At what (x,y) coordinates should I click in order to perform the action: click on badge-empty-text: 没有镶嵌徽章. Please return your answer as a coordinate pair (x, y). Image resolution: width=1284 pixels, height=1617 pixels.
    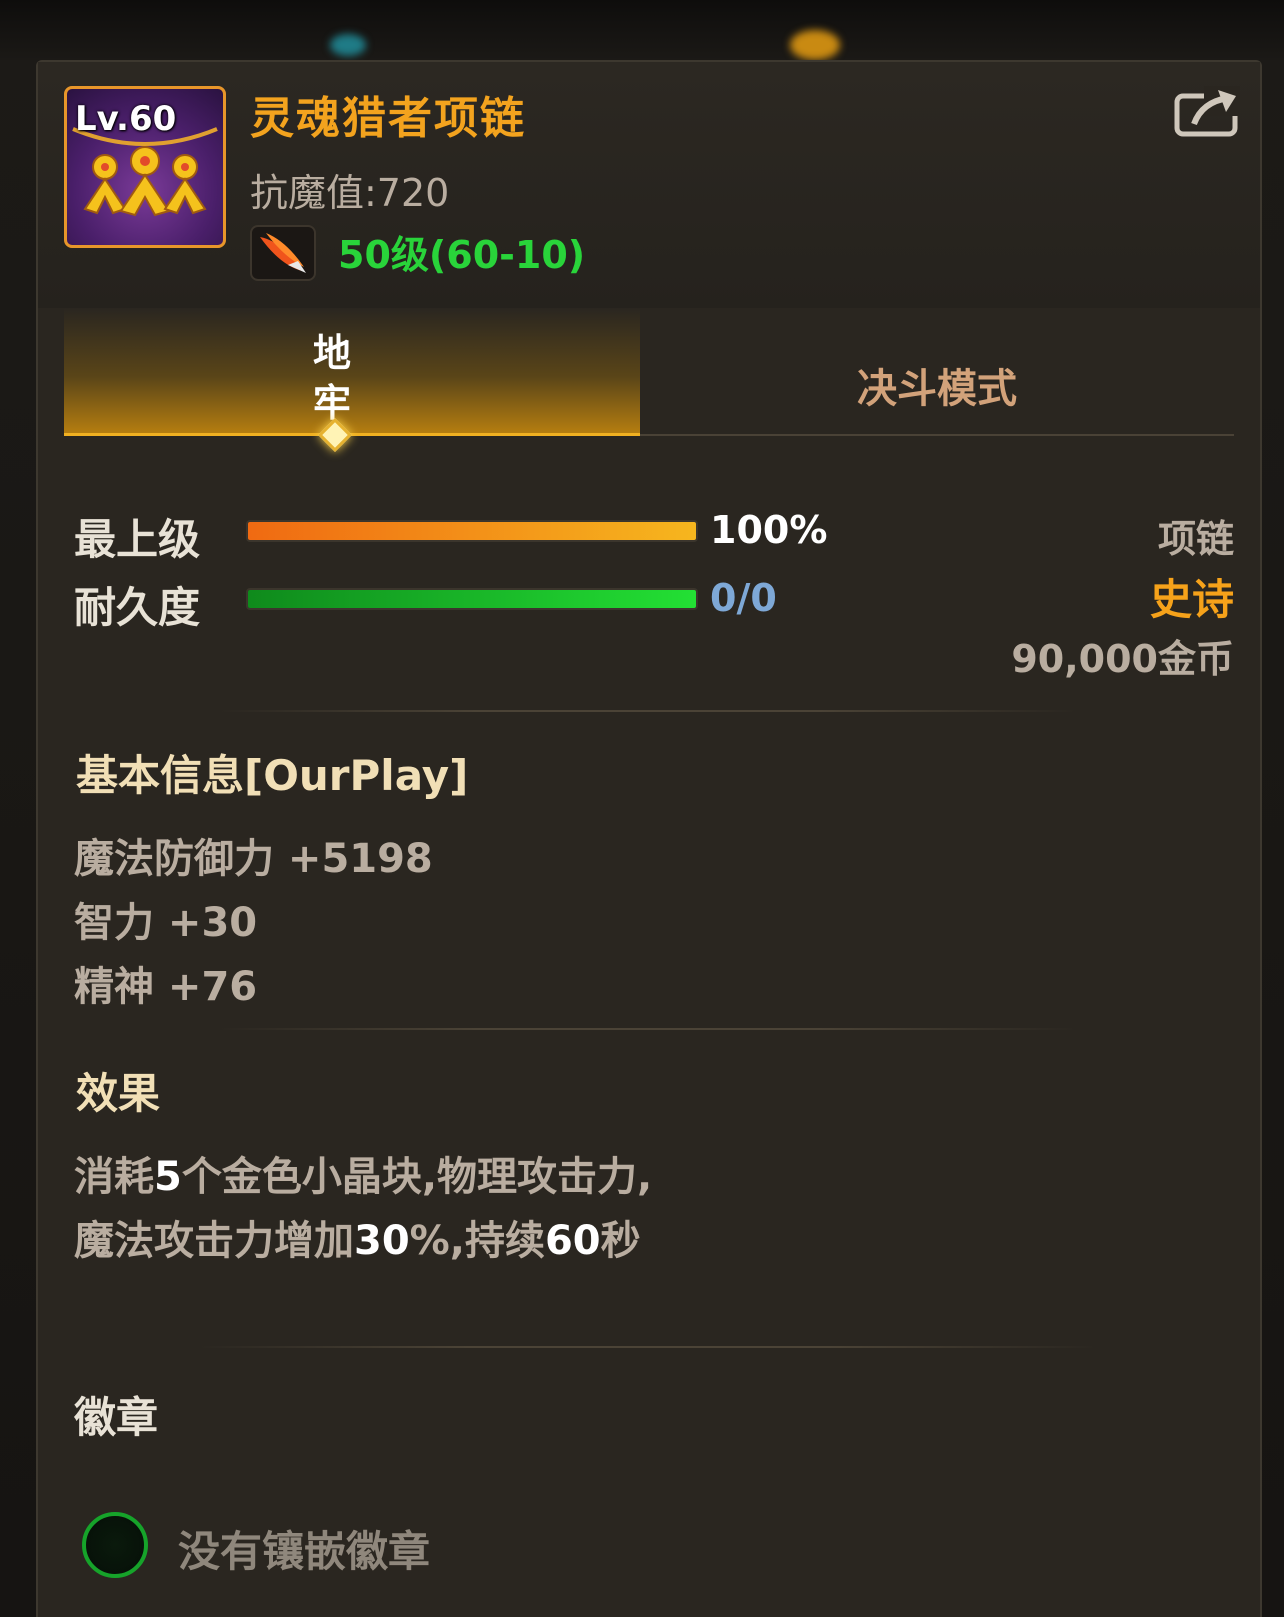
    Looking at the image, I should click on (304, 1551).